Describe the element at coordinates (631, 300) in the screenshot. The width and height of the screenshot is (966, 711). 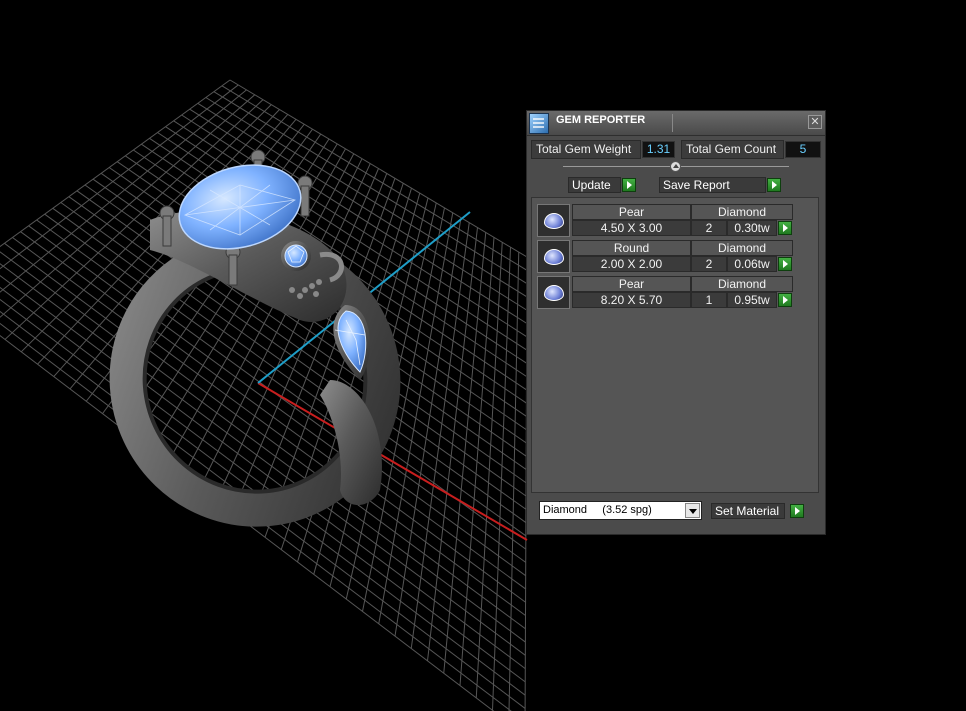
I see `gem-size: 8.20 X 5.70` at that location.